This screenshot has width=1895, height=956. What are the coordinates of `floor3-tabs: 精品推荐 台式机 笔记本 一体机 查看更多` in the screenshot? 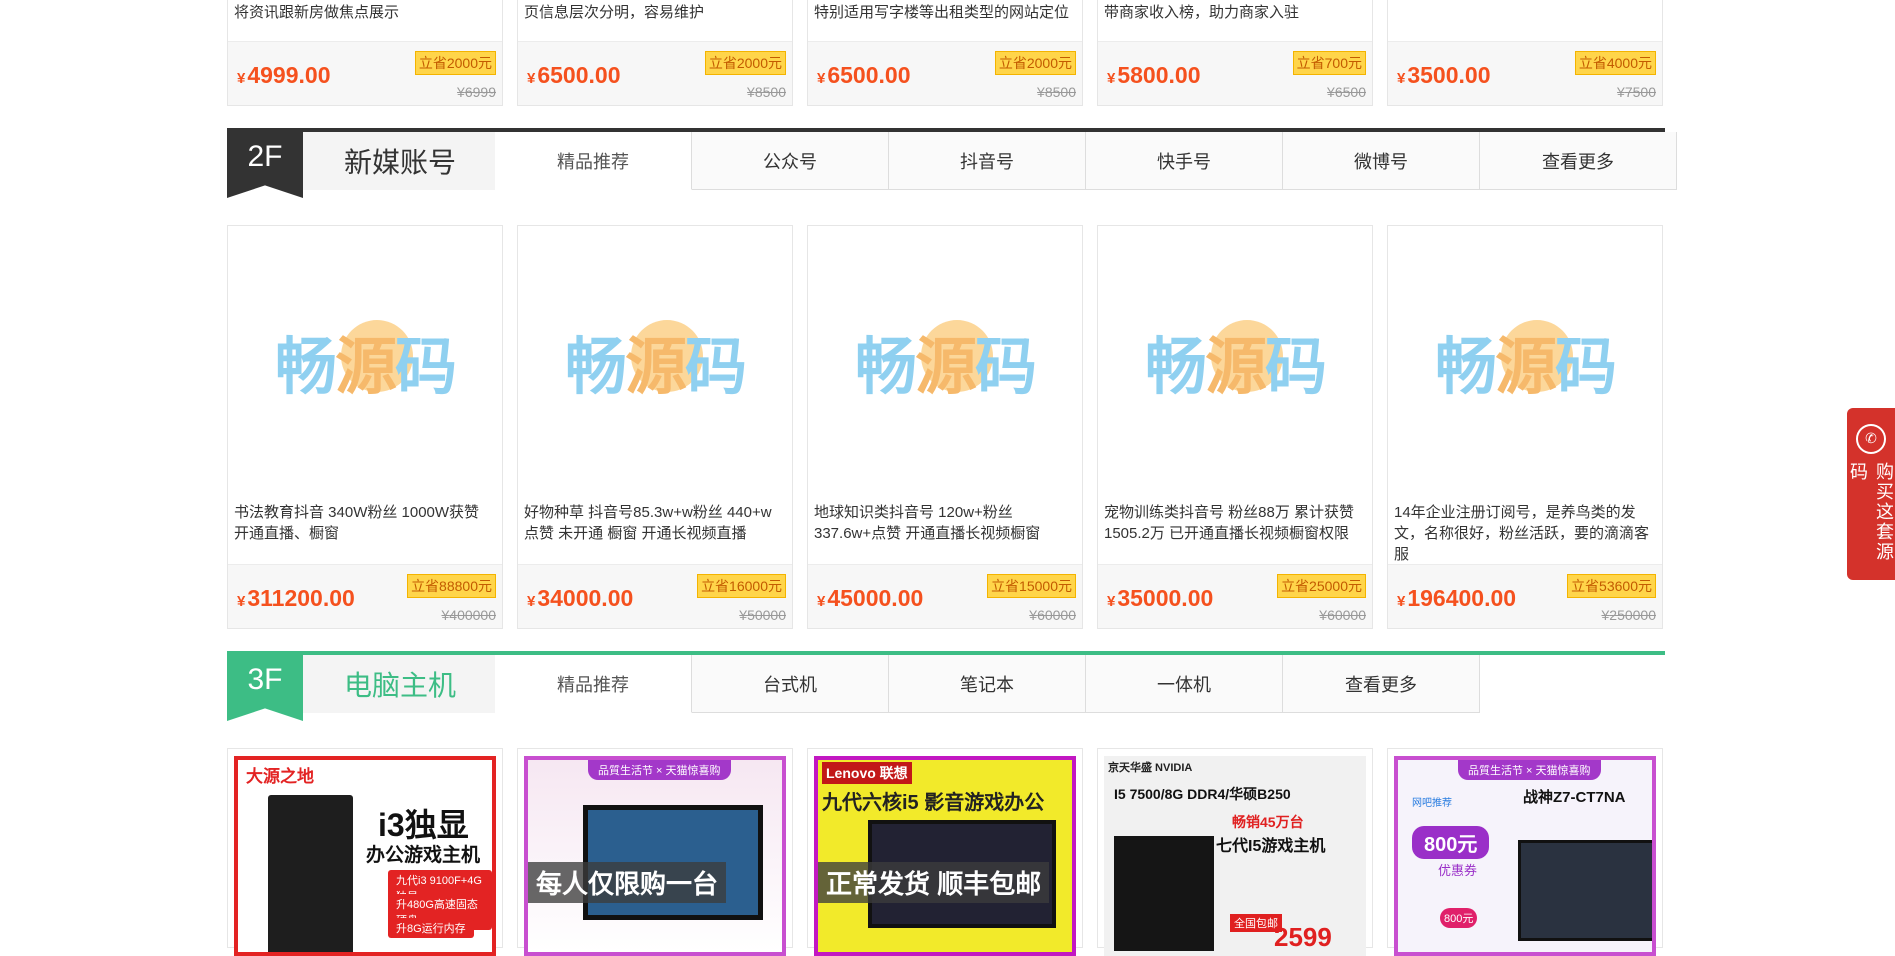 It's located at (987, 684).